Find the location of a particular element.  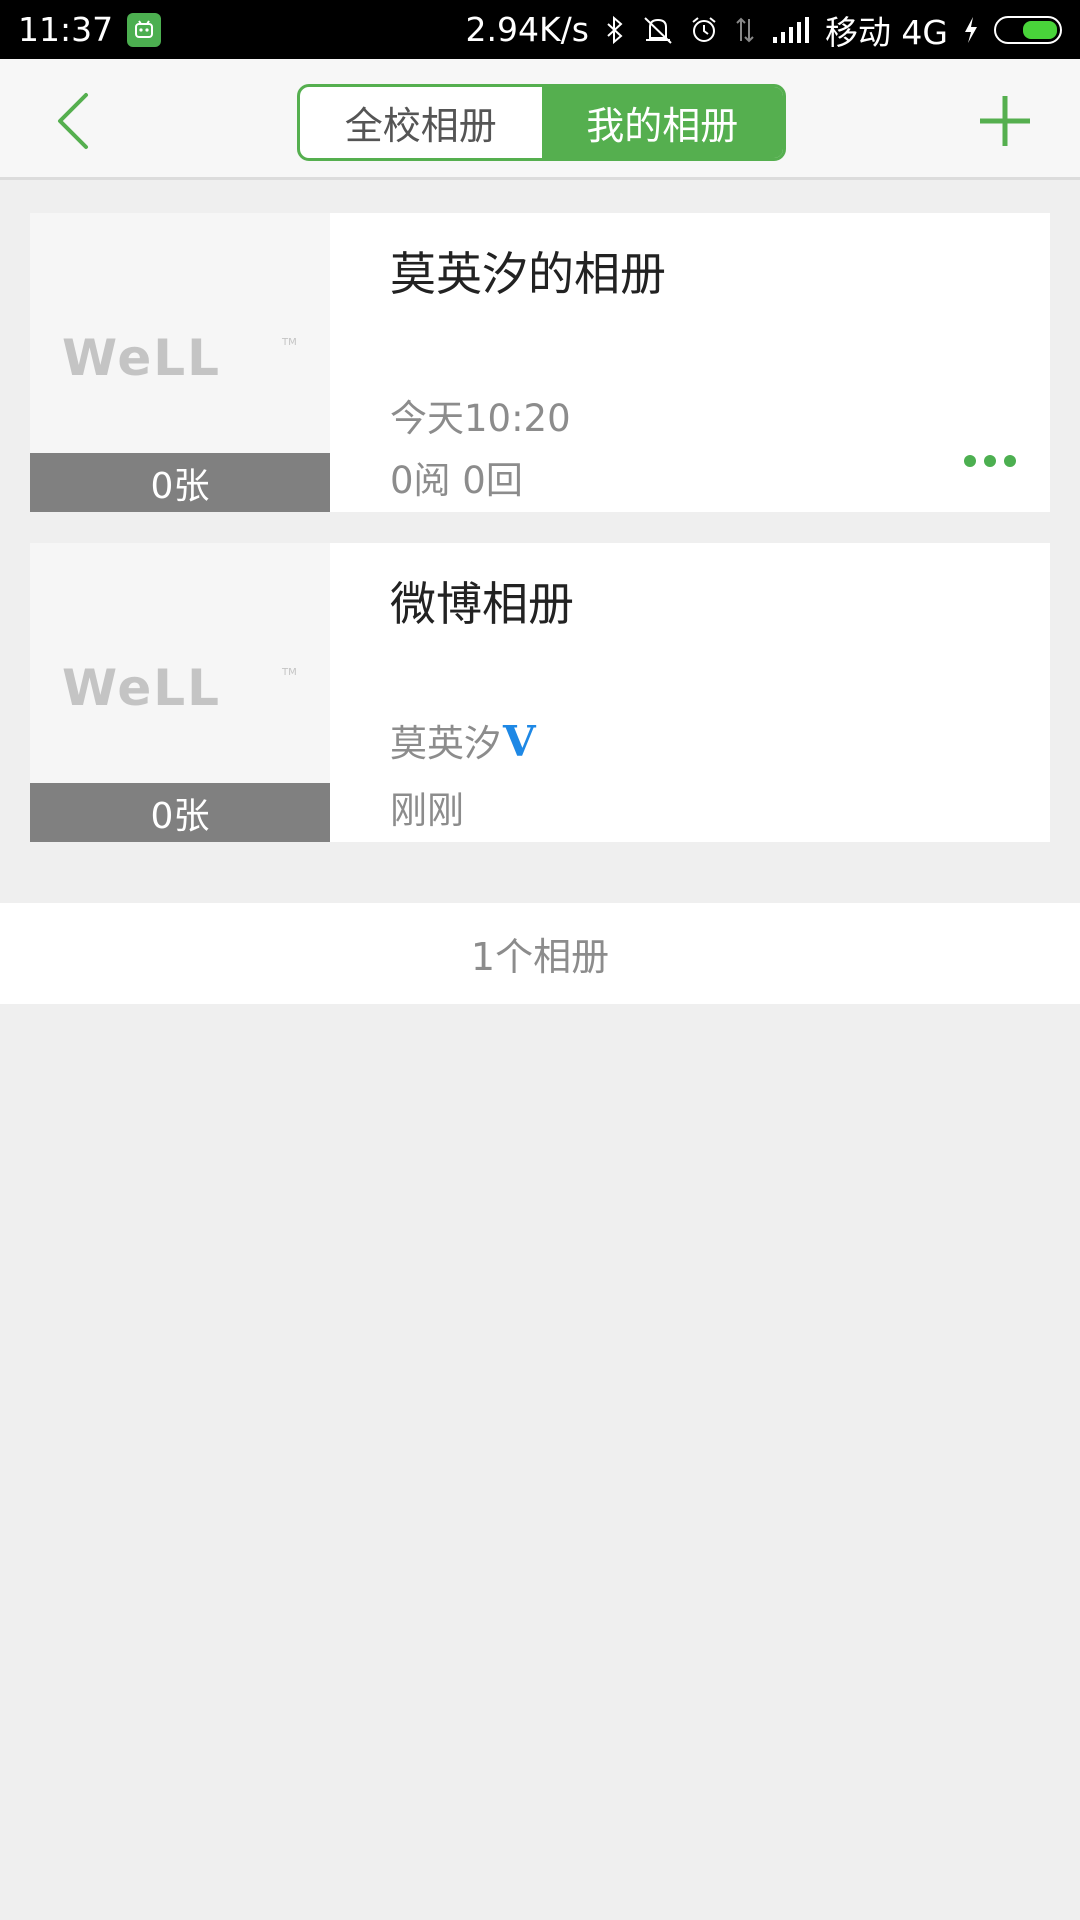

status-time: 11:37 is located at coordinates (66, 29).